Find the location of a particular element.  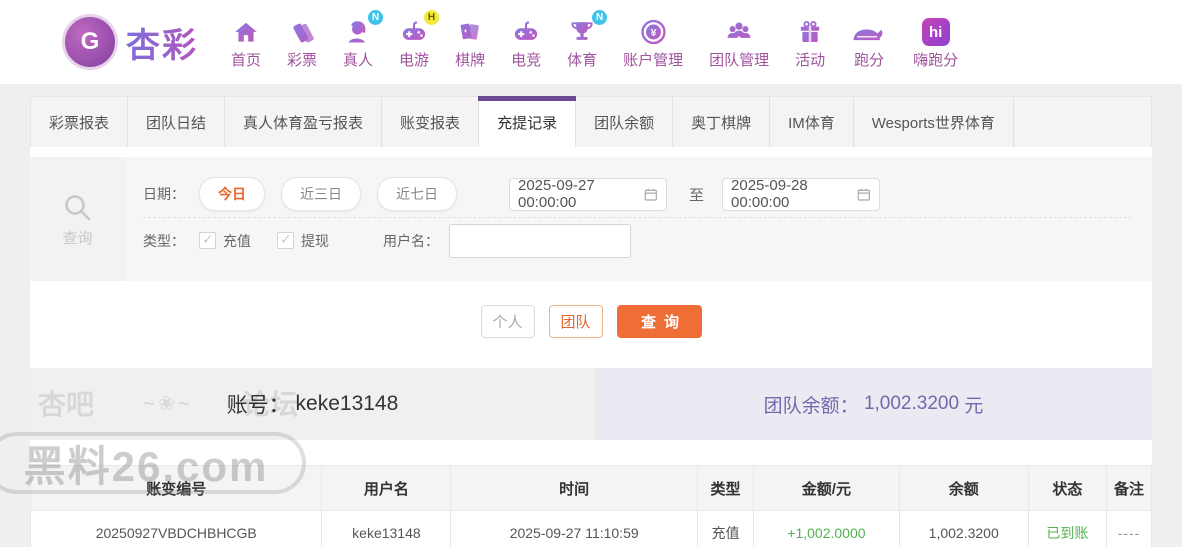

team-balance-value: 1,002.3200 is located at coordinates (911, 403).